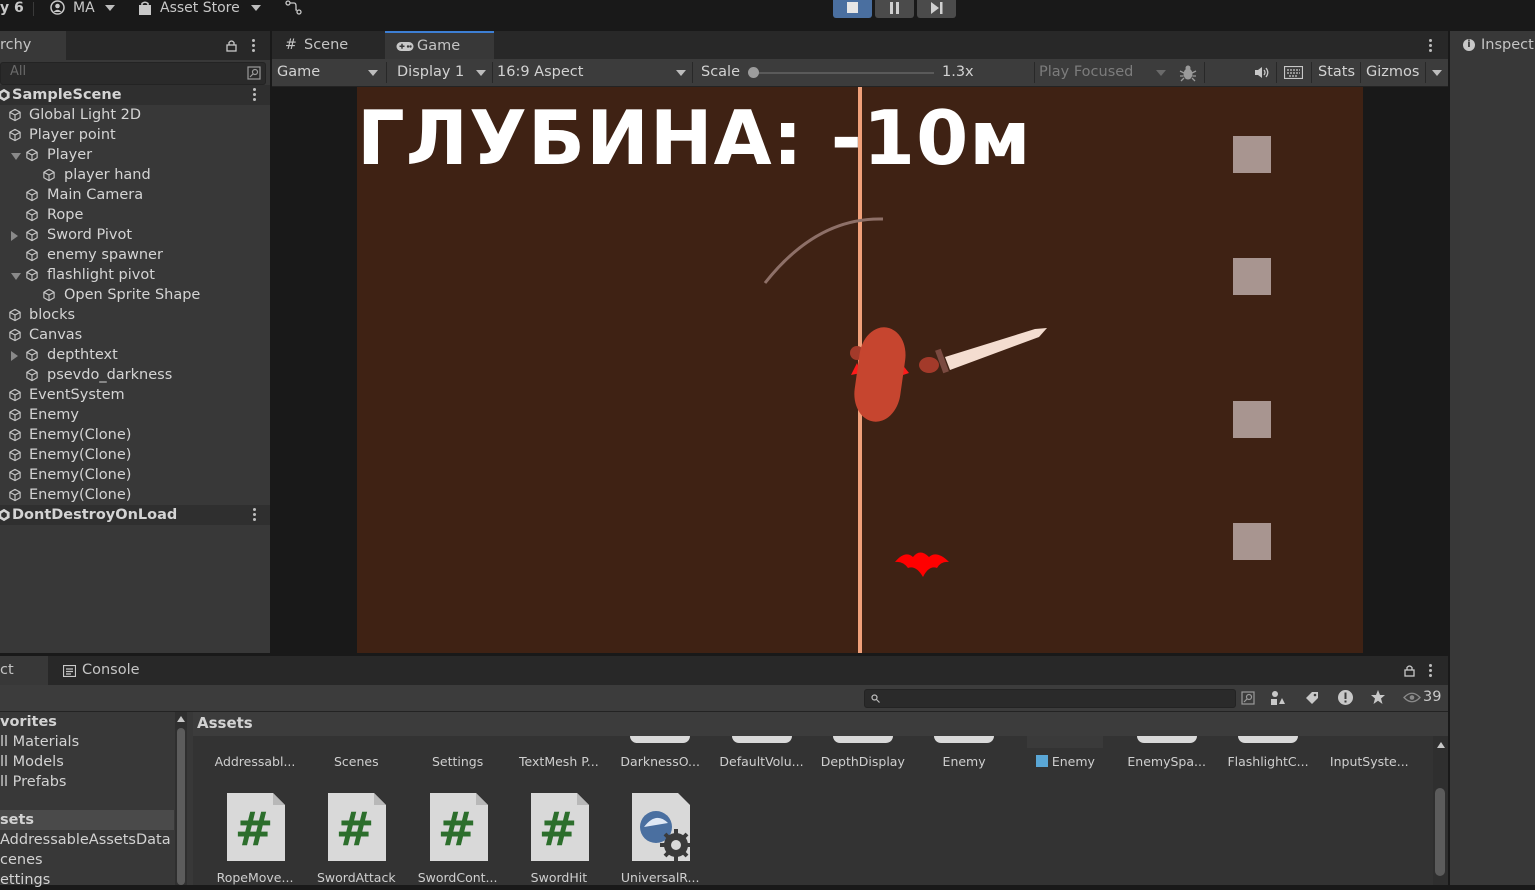 The image size is (1535, 890). What do you see at coordinates (39, 742) in the screenshot?
I see `folder-tree-item: ll Materials` at bounding box center [39, 742].